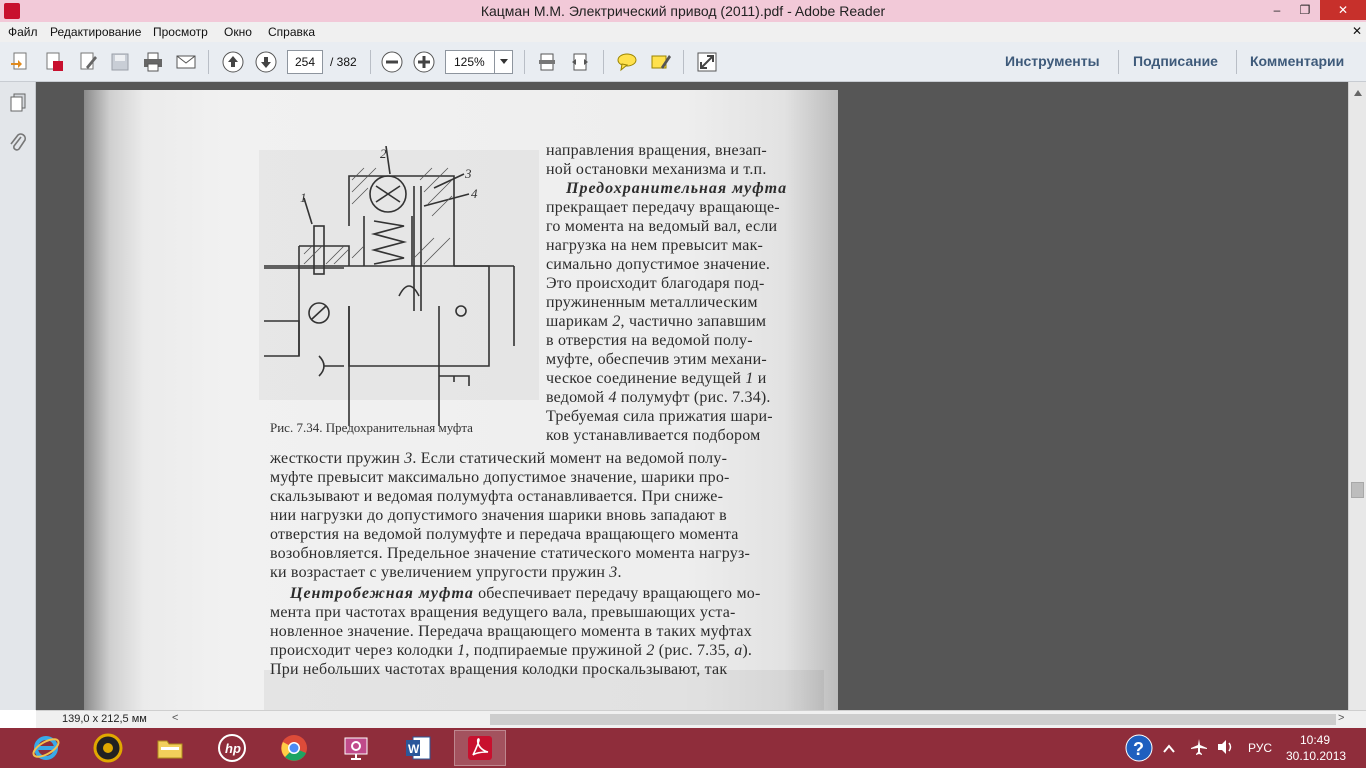 This screenshot has width=1366, height=768. I want to click on show-hidden-icons-icon, so click(1169, 750).